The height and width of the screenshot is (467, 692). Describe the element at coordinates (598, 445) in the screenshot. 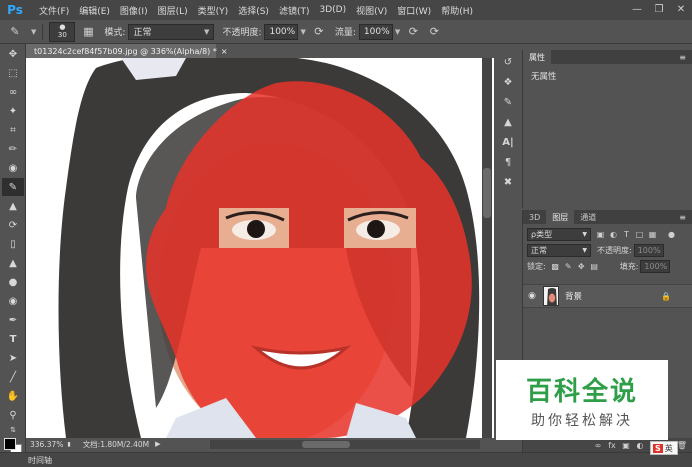

I see `link-layers-icon: ∞` at that location.